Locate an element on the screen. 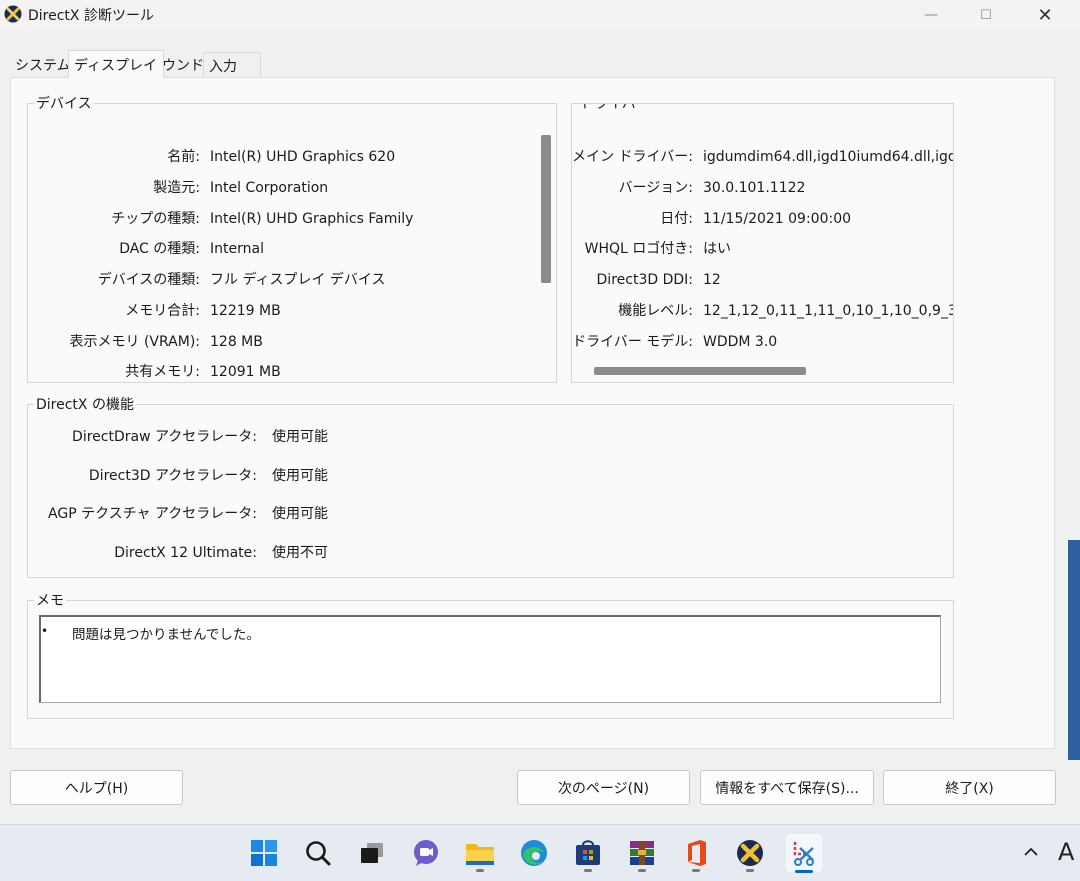 This screenshot has width=1080, height=881. driver-label: ドライバー モデル: is located at coordinates (632, 342).